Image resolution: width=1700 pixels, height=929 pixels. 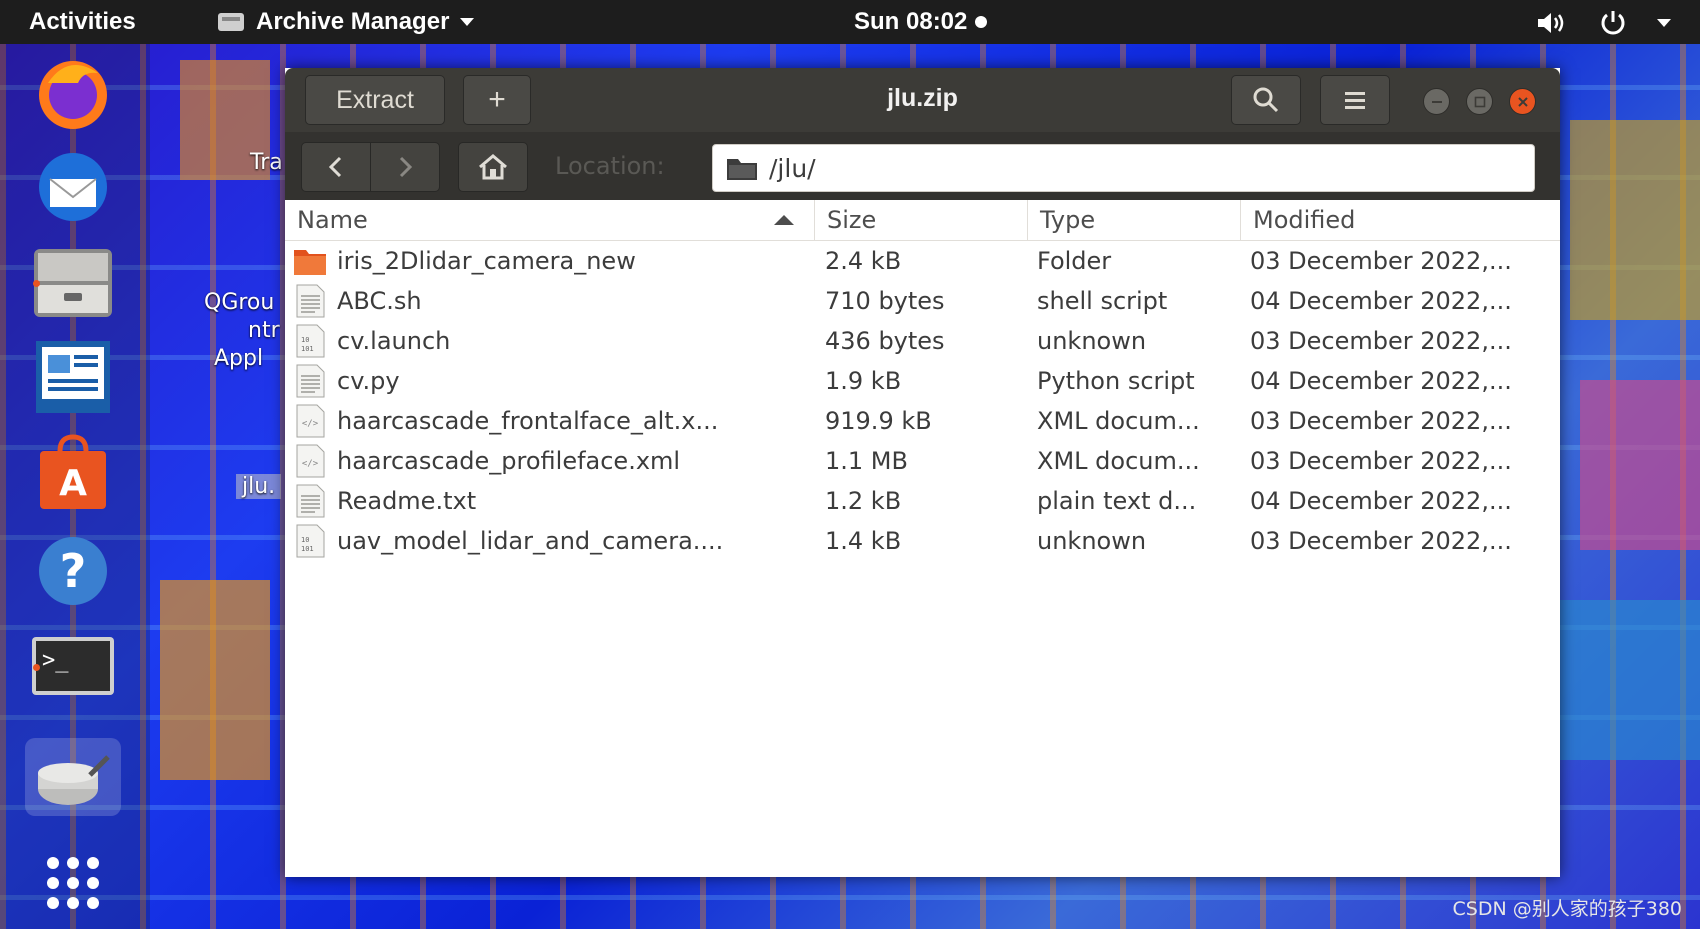 What do you see at coordinates (1123, 168) in the screenshot?
I see `location-entry: /jlu/` at bounding box center [1123, 168].